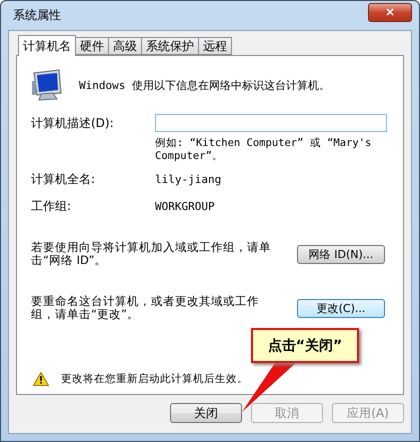  Describe the element at coordinates (73, 123) in the screenshot. I see `field-label: 计算机描述(D):` at that location.